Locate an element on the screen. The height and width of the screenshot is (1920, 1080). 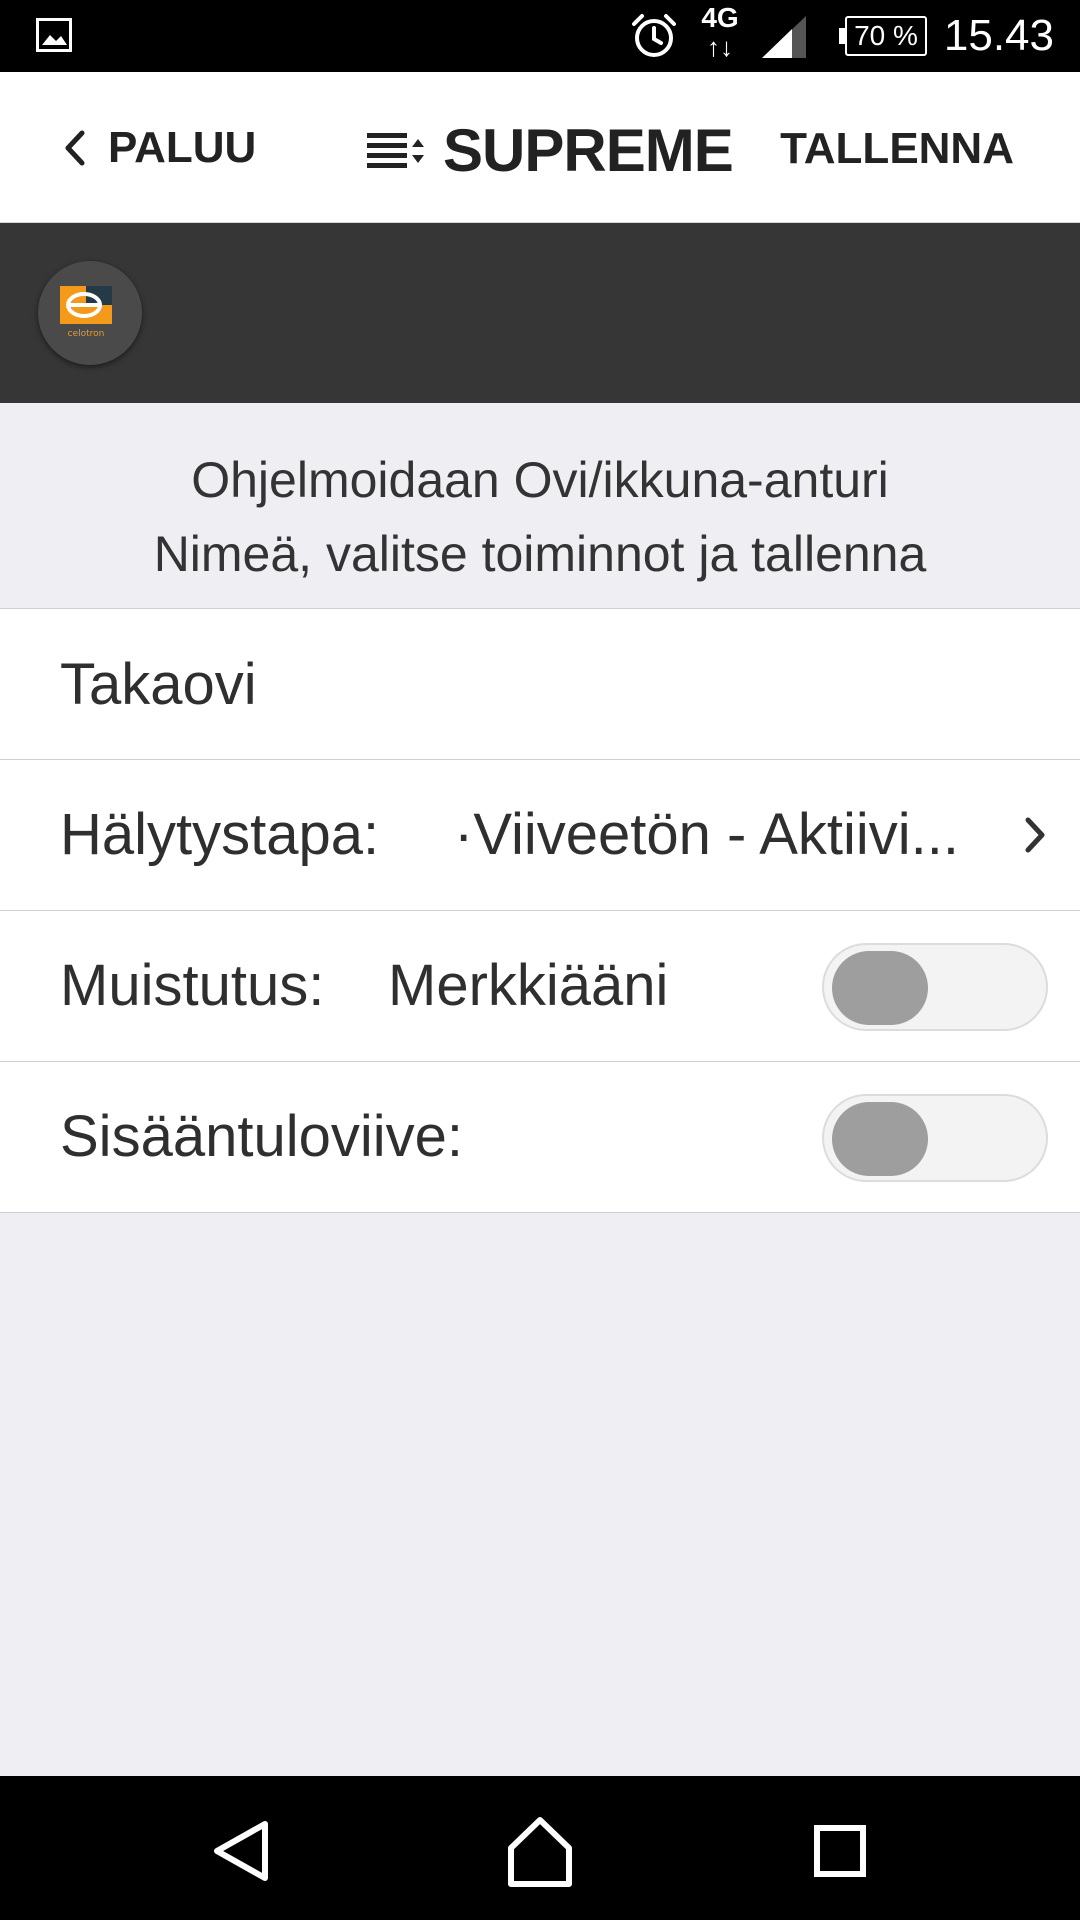
reminder-row: Muistutus: Merkkiääni is located at coordinates (540, 986).